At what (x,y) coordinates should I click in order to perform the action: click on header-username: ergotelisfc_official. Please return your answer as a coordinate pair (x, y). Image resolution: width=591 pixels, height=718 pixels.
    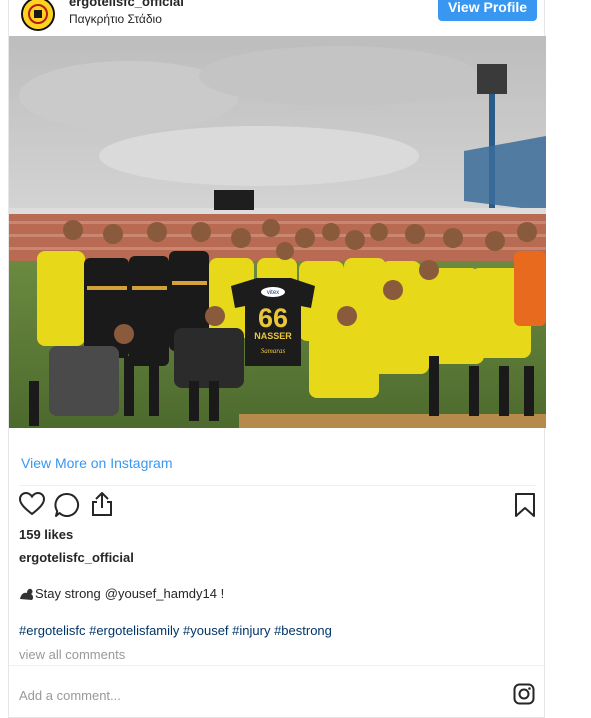
    Looking at the image, I should click on (126, 4).